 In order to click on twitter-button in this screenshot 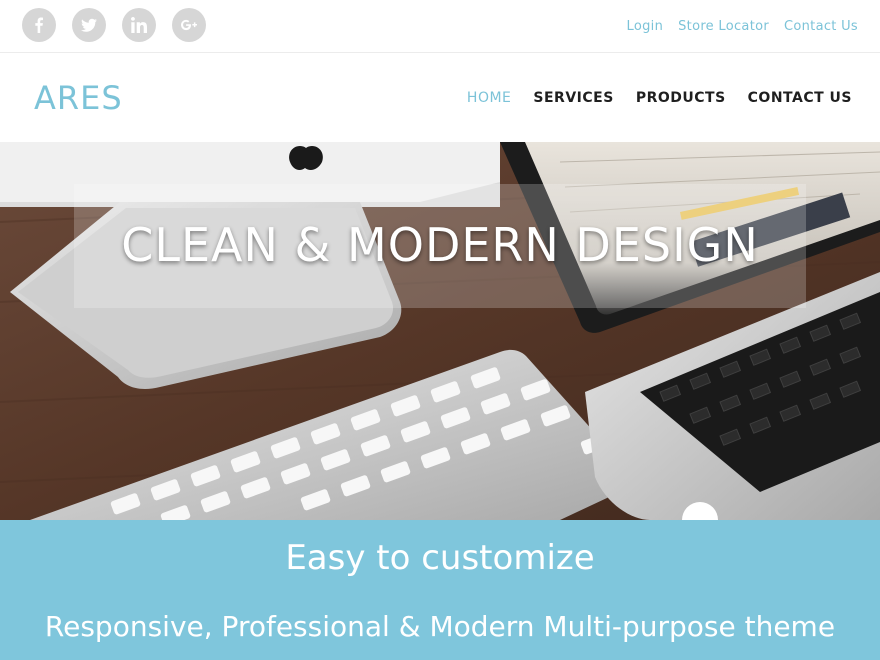, I will do `click(89, 25)`.